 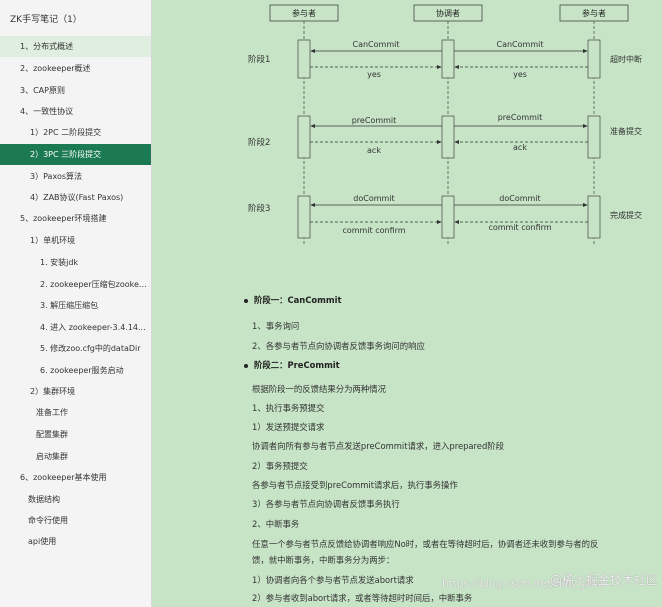 What do you see at coordinates (319, 389) in the screenshot?
I see `paragraph: 根据阶段一的反馈结果分为两种情况` at bounding box center [319, 389].